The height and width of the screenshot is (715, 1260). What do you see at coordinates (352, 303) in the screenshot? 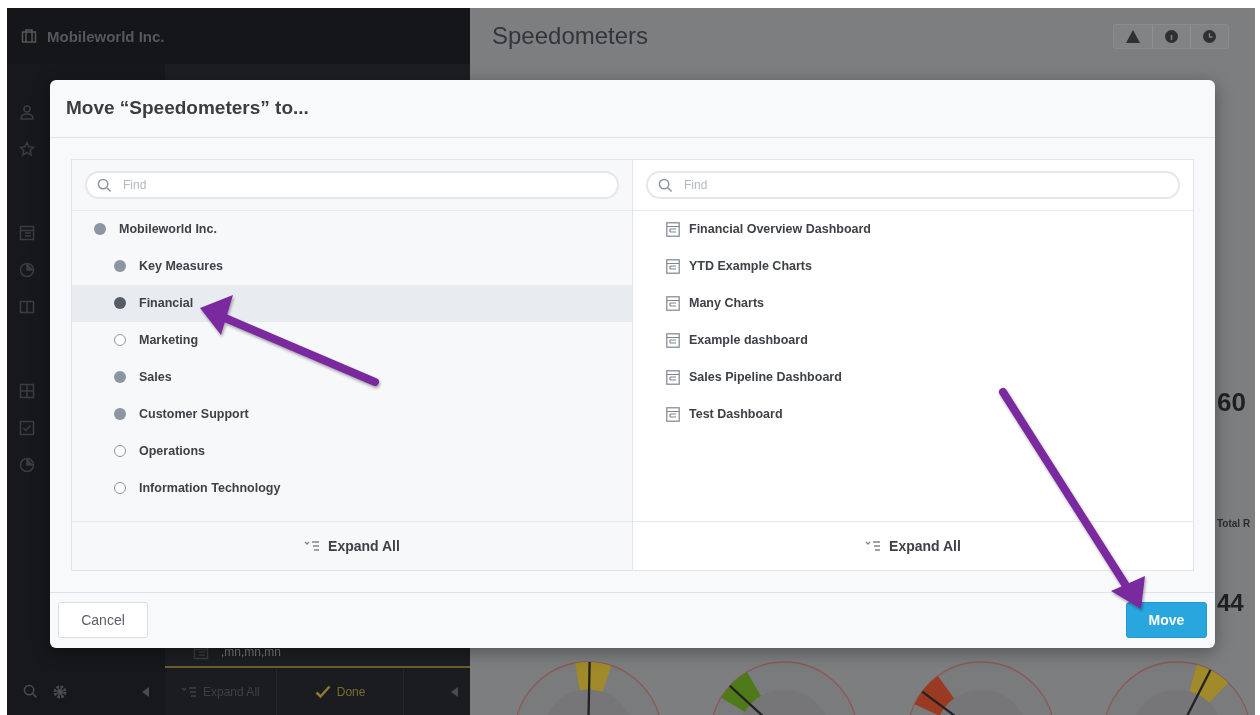
I see `folder-item: Financial` at bounding box center [352, 303].